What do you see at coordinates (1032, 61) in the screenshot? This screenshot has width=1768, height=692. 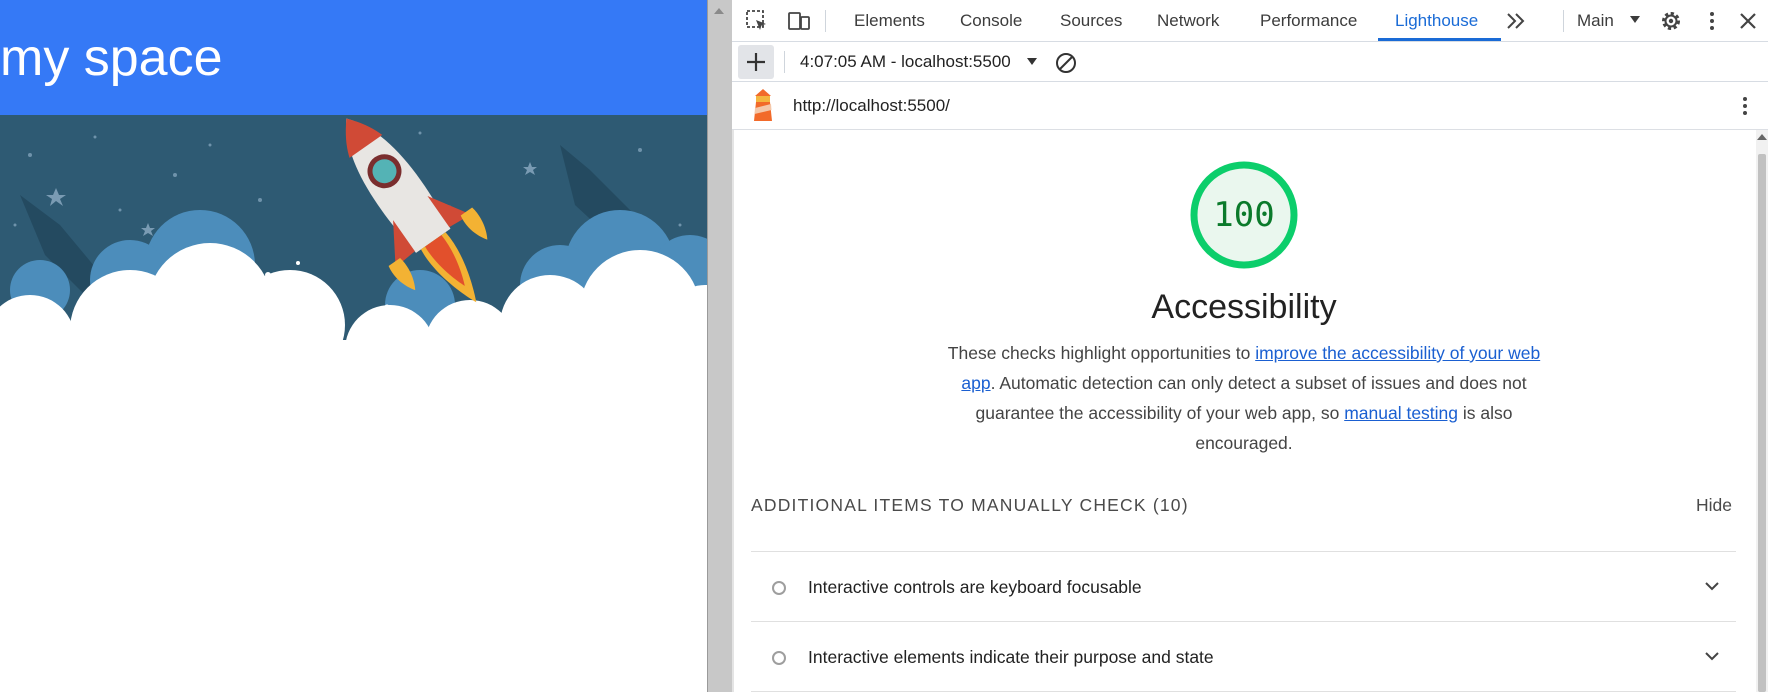 I see `report-dropdown-icon` at bounding box center [1032, 61].